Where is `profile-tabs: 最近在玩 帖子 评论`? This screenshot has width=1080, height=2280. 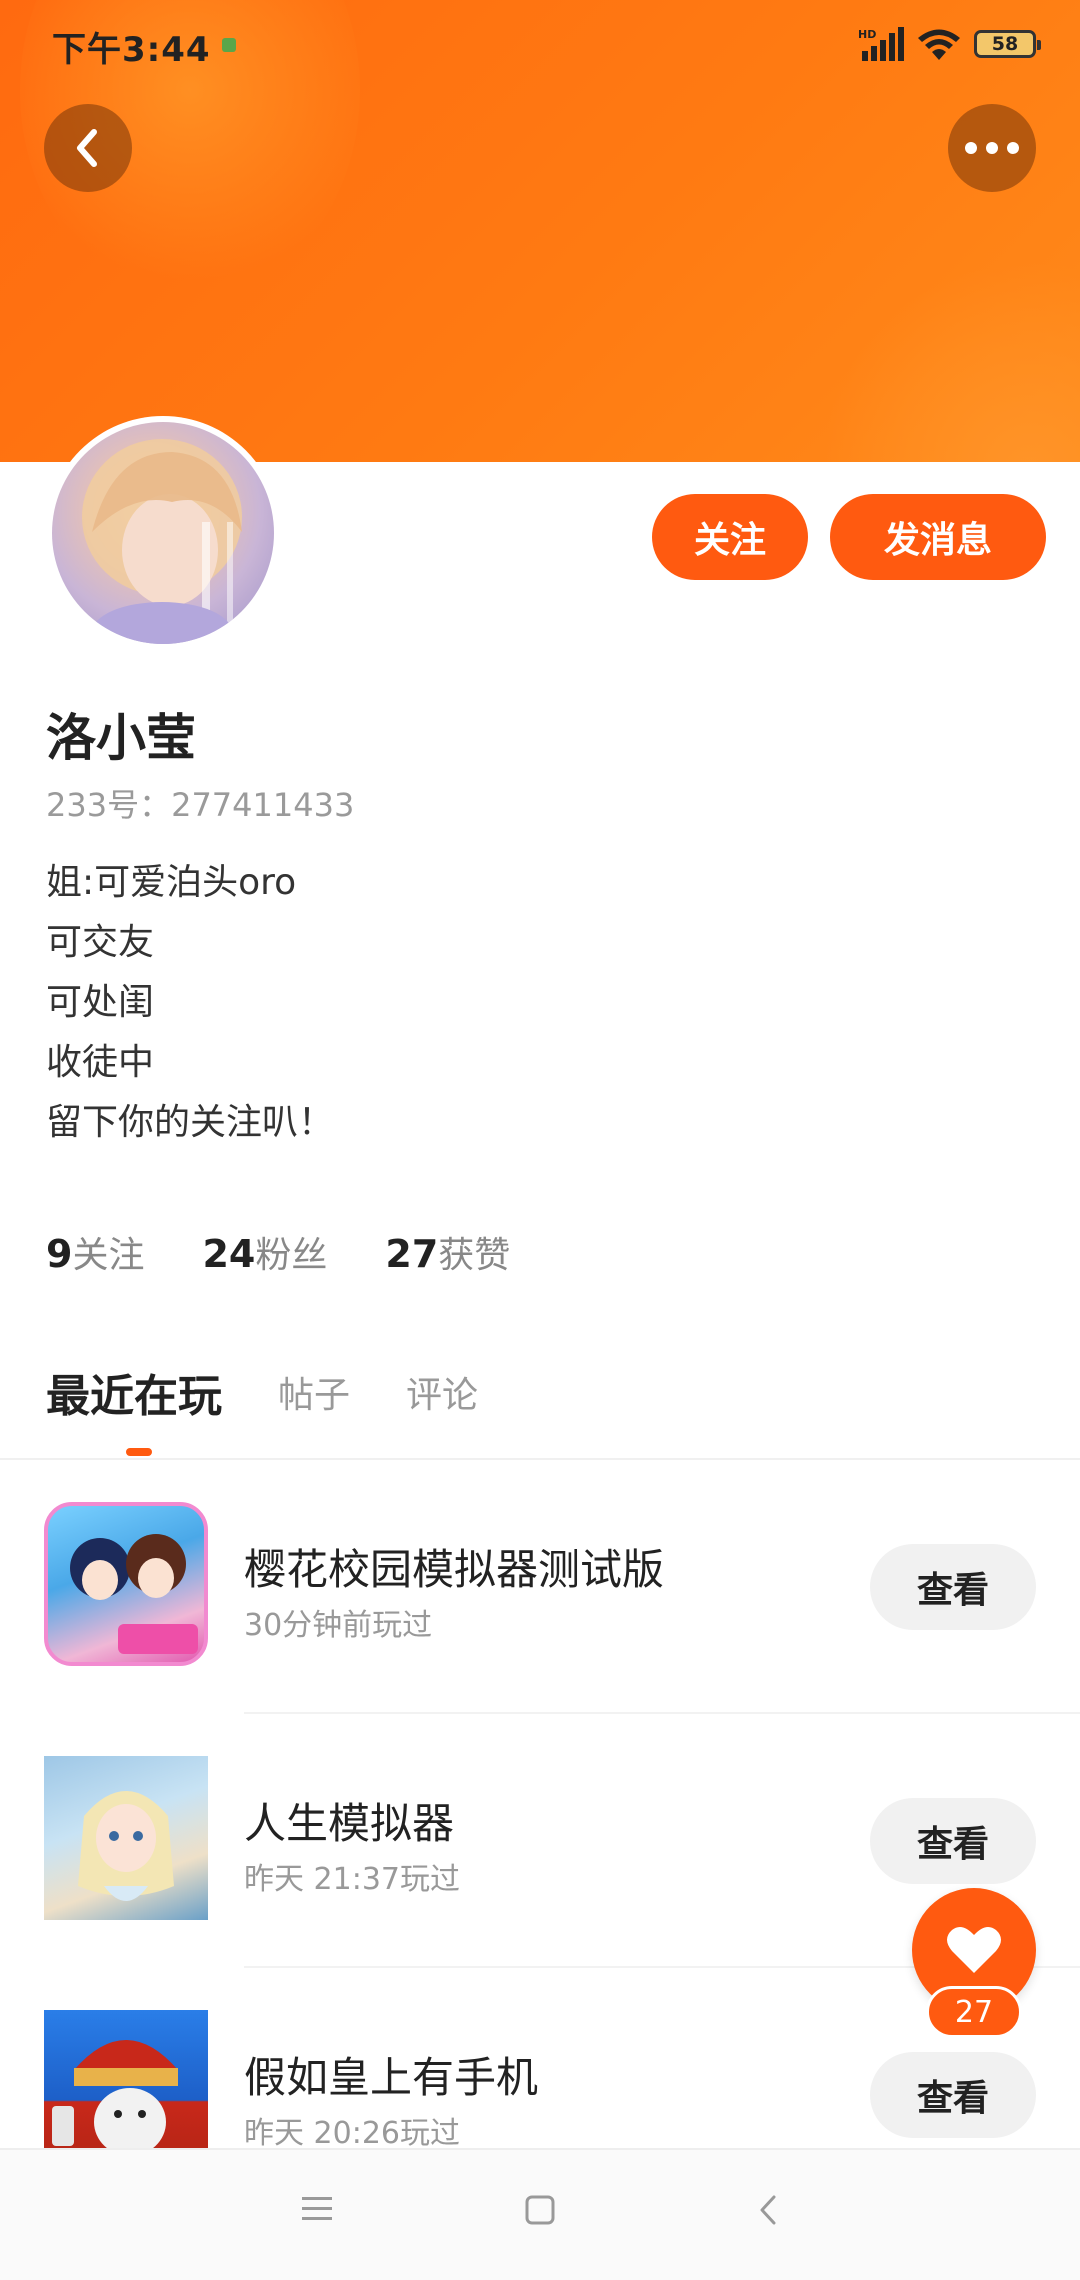 profile-tabs: 最近在玩 帖子 评论 is located at coordinates (262, 1392).